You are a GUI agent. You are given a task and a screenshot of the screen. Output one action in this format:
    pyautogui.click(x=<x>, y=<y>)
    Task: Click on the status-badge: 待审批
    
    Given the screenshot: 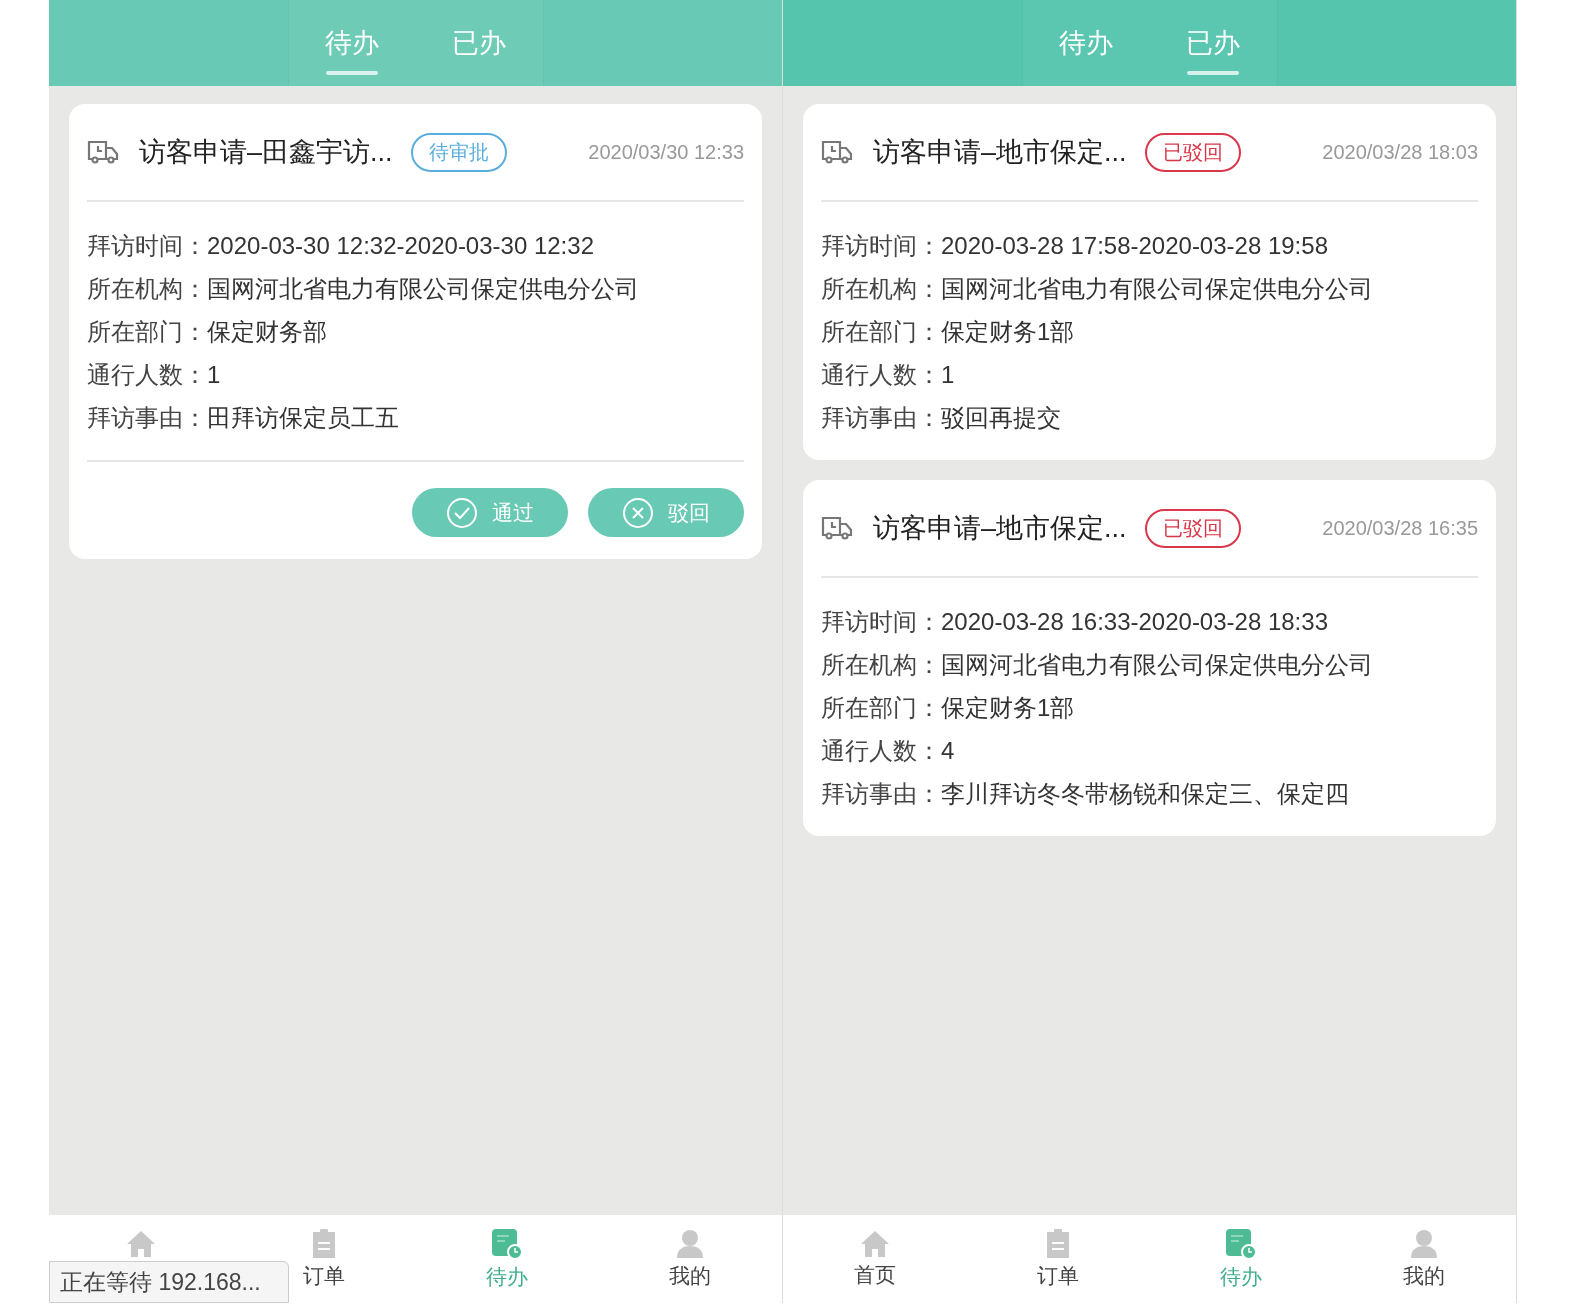 What is the action you would take?
    pyautogui.click(x=458, y=152)
    